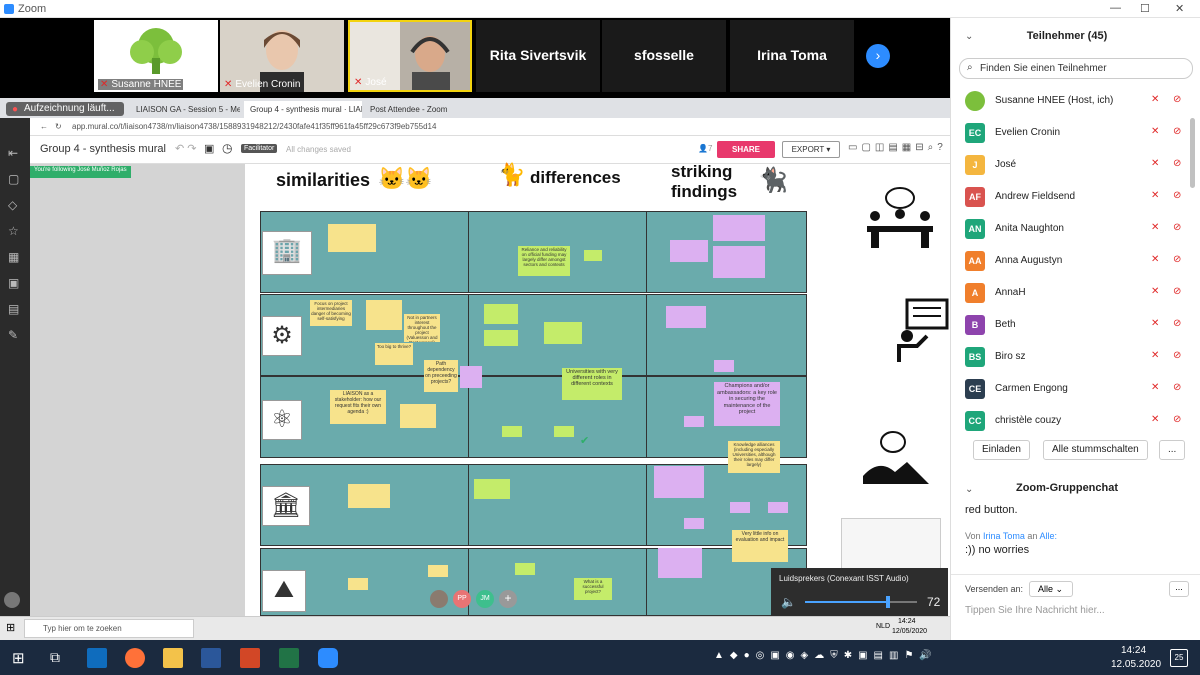  What do you see at coordinates (462, 599) in the screenshot?
I see `avatar: PP` at bounding box center [462, 599].